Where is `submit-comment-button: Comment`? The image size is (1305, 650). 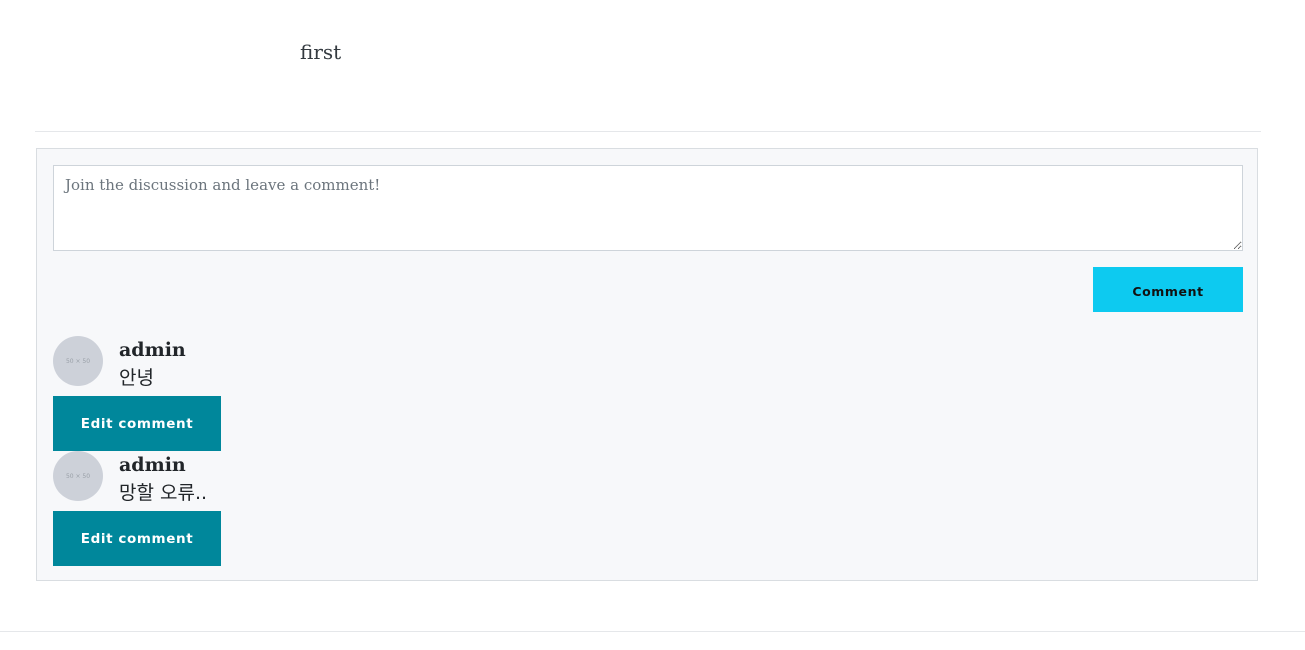 submit-comment-button: Comment is located at coordinates (1168, 289).